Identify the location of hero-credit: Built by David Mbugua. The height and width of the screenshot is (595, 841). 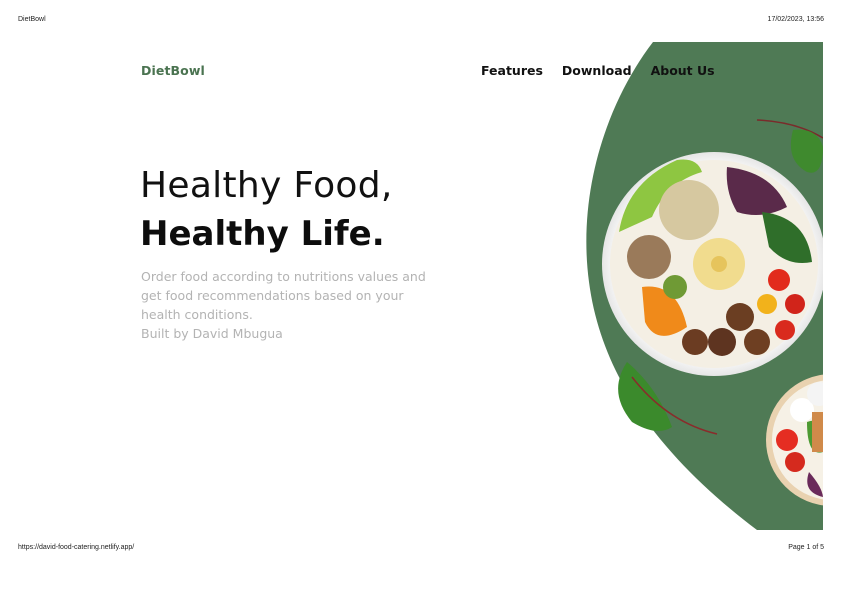
(212, 333).